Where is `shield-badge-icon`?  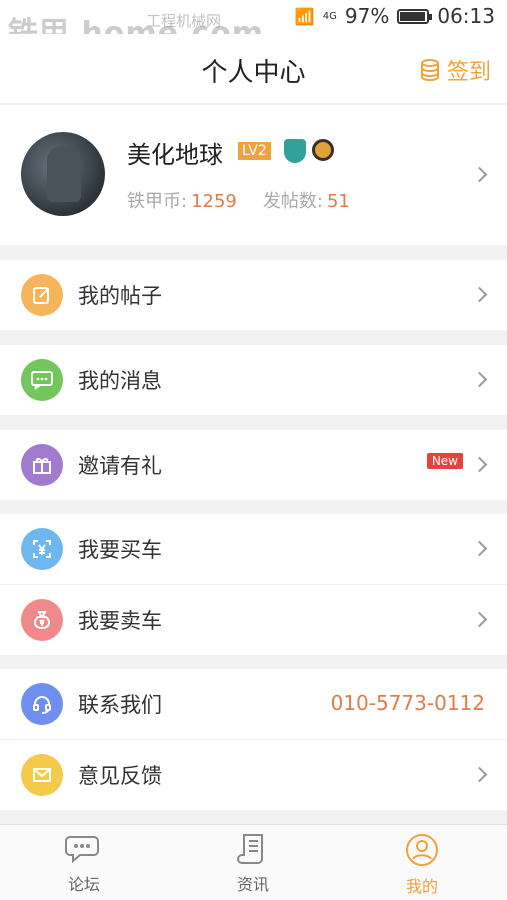
shield-badge-icon is located at coordinates (295, 151).